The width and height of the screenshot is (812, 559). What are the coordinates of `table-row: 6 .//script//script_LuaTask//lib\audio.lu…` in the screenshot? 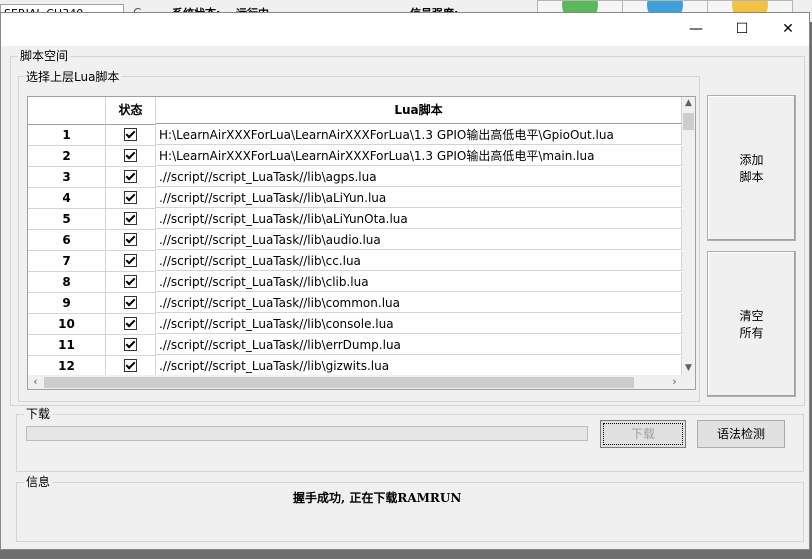 It's located at (355, 240).